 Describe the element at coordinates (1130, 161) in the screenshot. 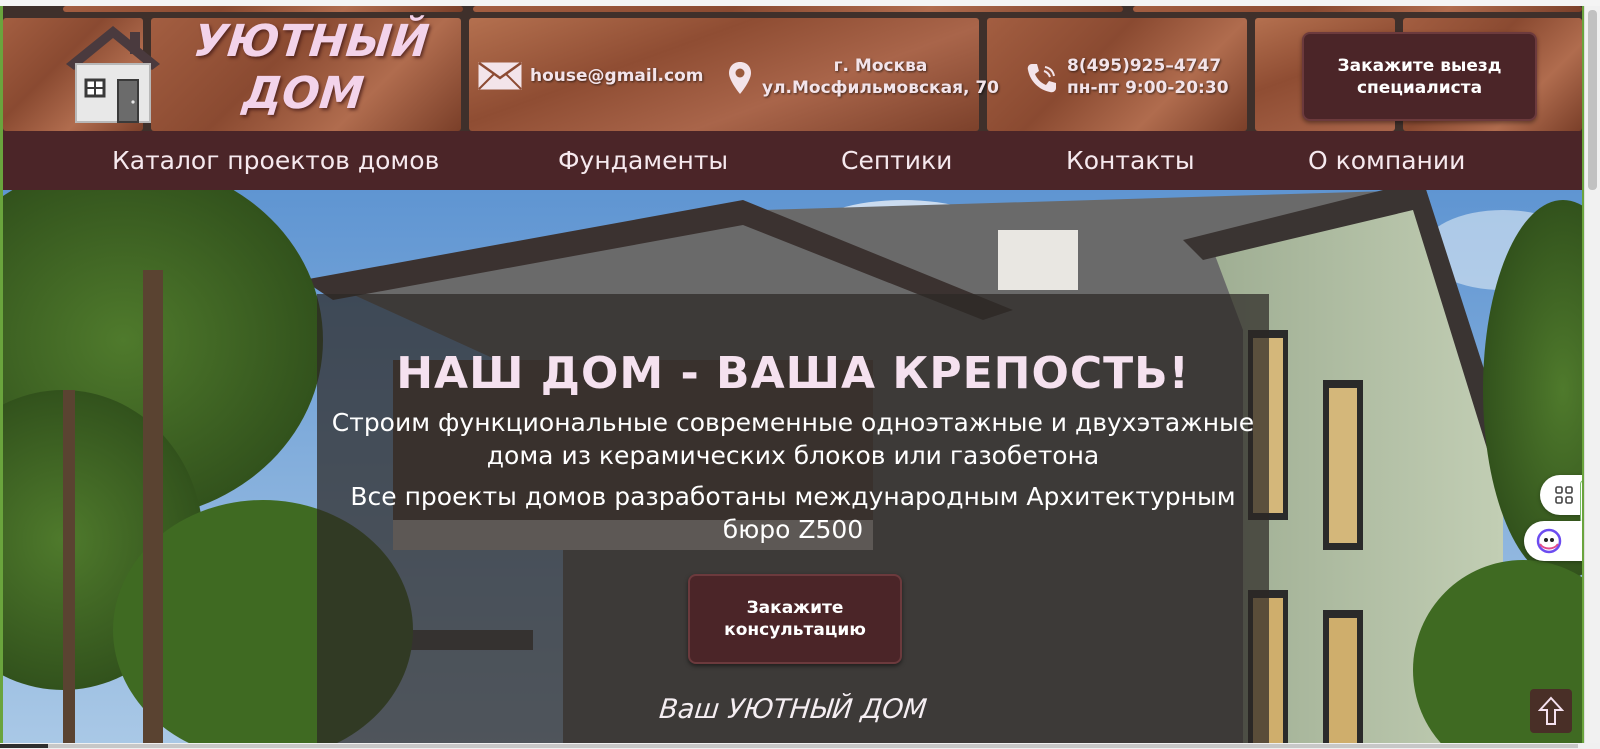

I see `nav-item-contacts: Контакты` at that location.